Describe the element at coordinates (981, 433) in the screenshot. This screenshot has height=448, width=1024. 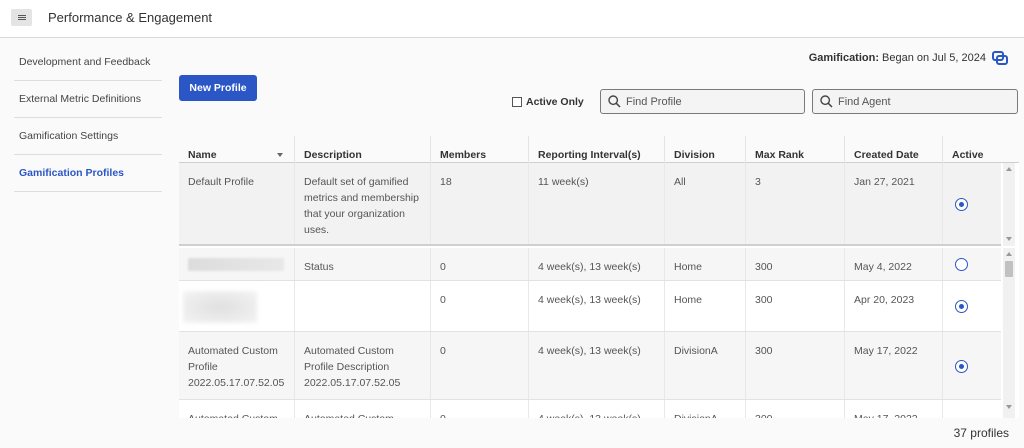
I see `profile-count: 37 profiles` at that location.